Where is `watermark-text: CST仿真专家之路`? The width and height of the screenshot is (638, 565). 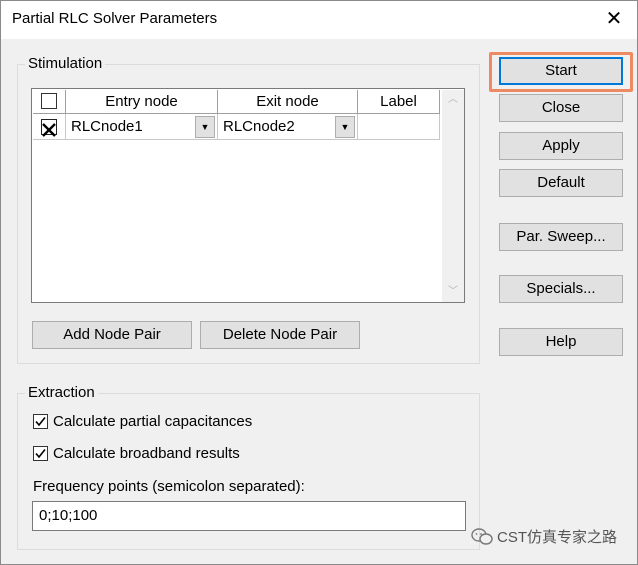 watermark-text: CST仿真专家之路 is located at coordinates (557, 537).